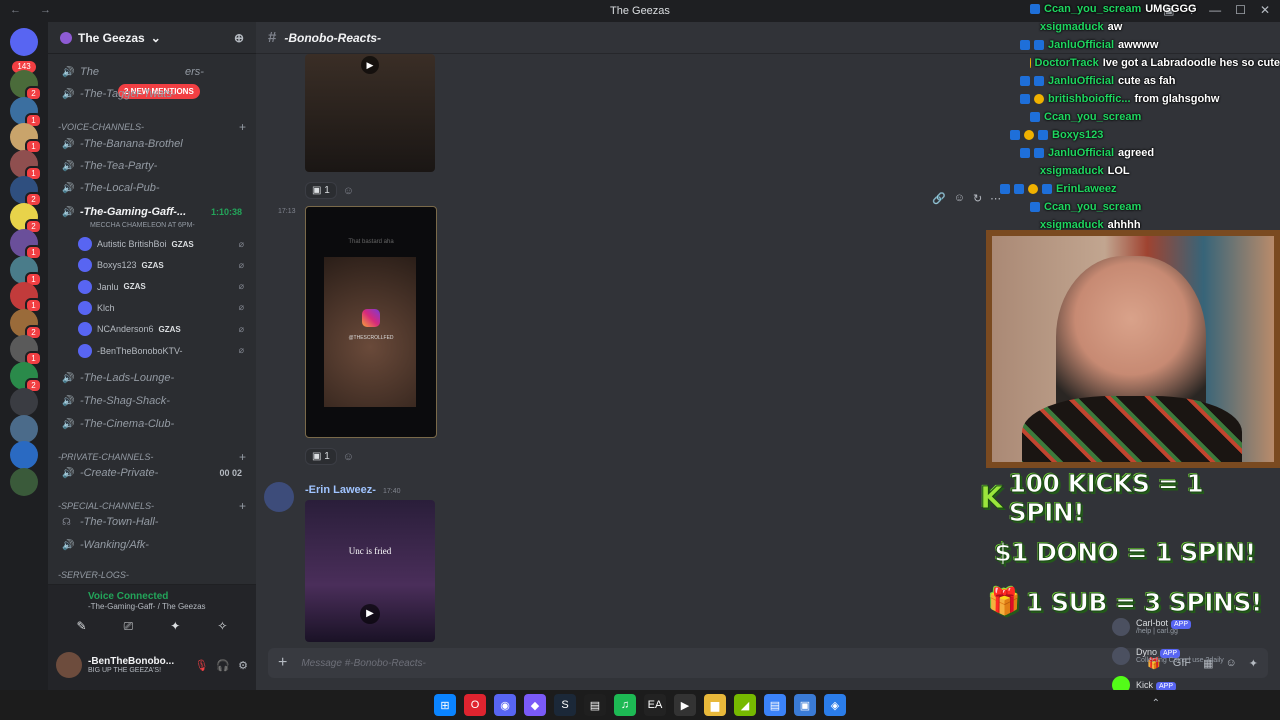  What do you see at coordinates (1025, 153) in the screenshot?
I see `badge-icon` at bounding box center [1025, 153].